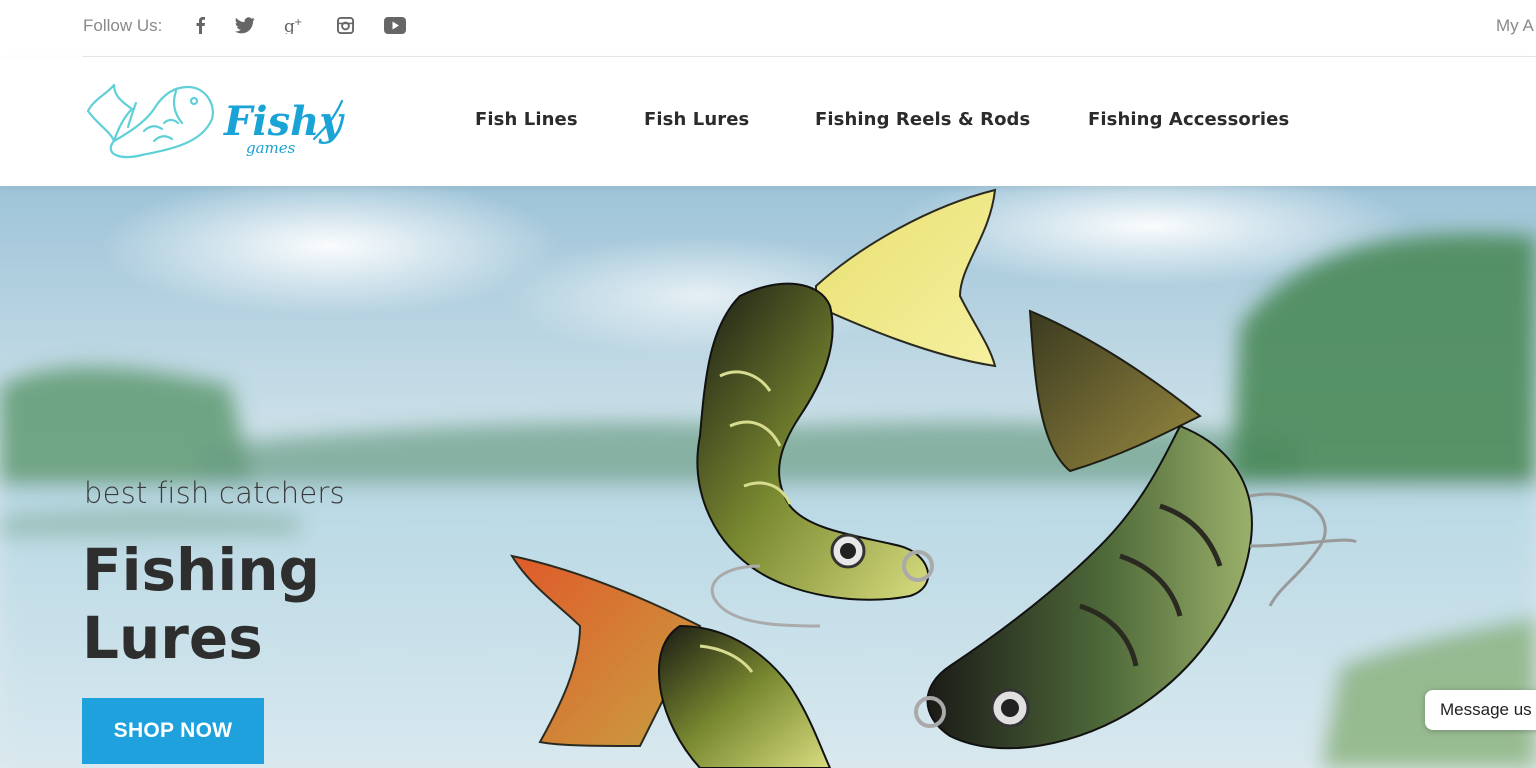 This screenshot has width=1536, height=768. I want to click on nav-fish-lines: Fish Lines, so click(526, 119).